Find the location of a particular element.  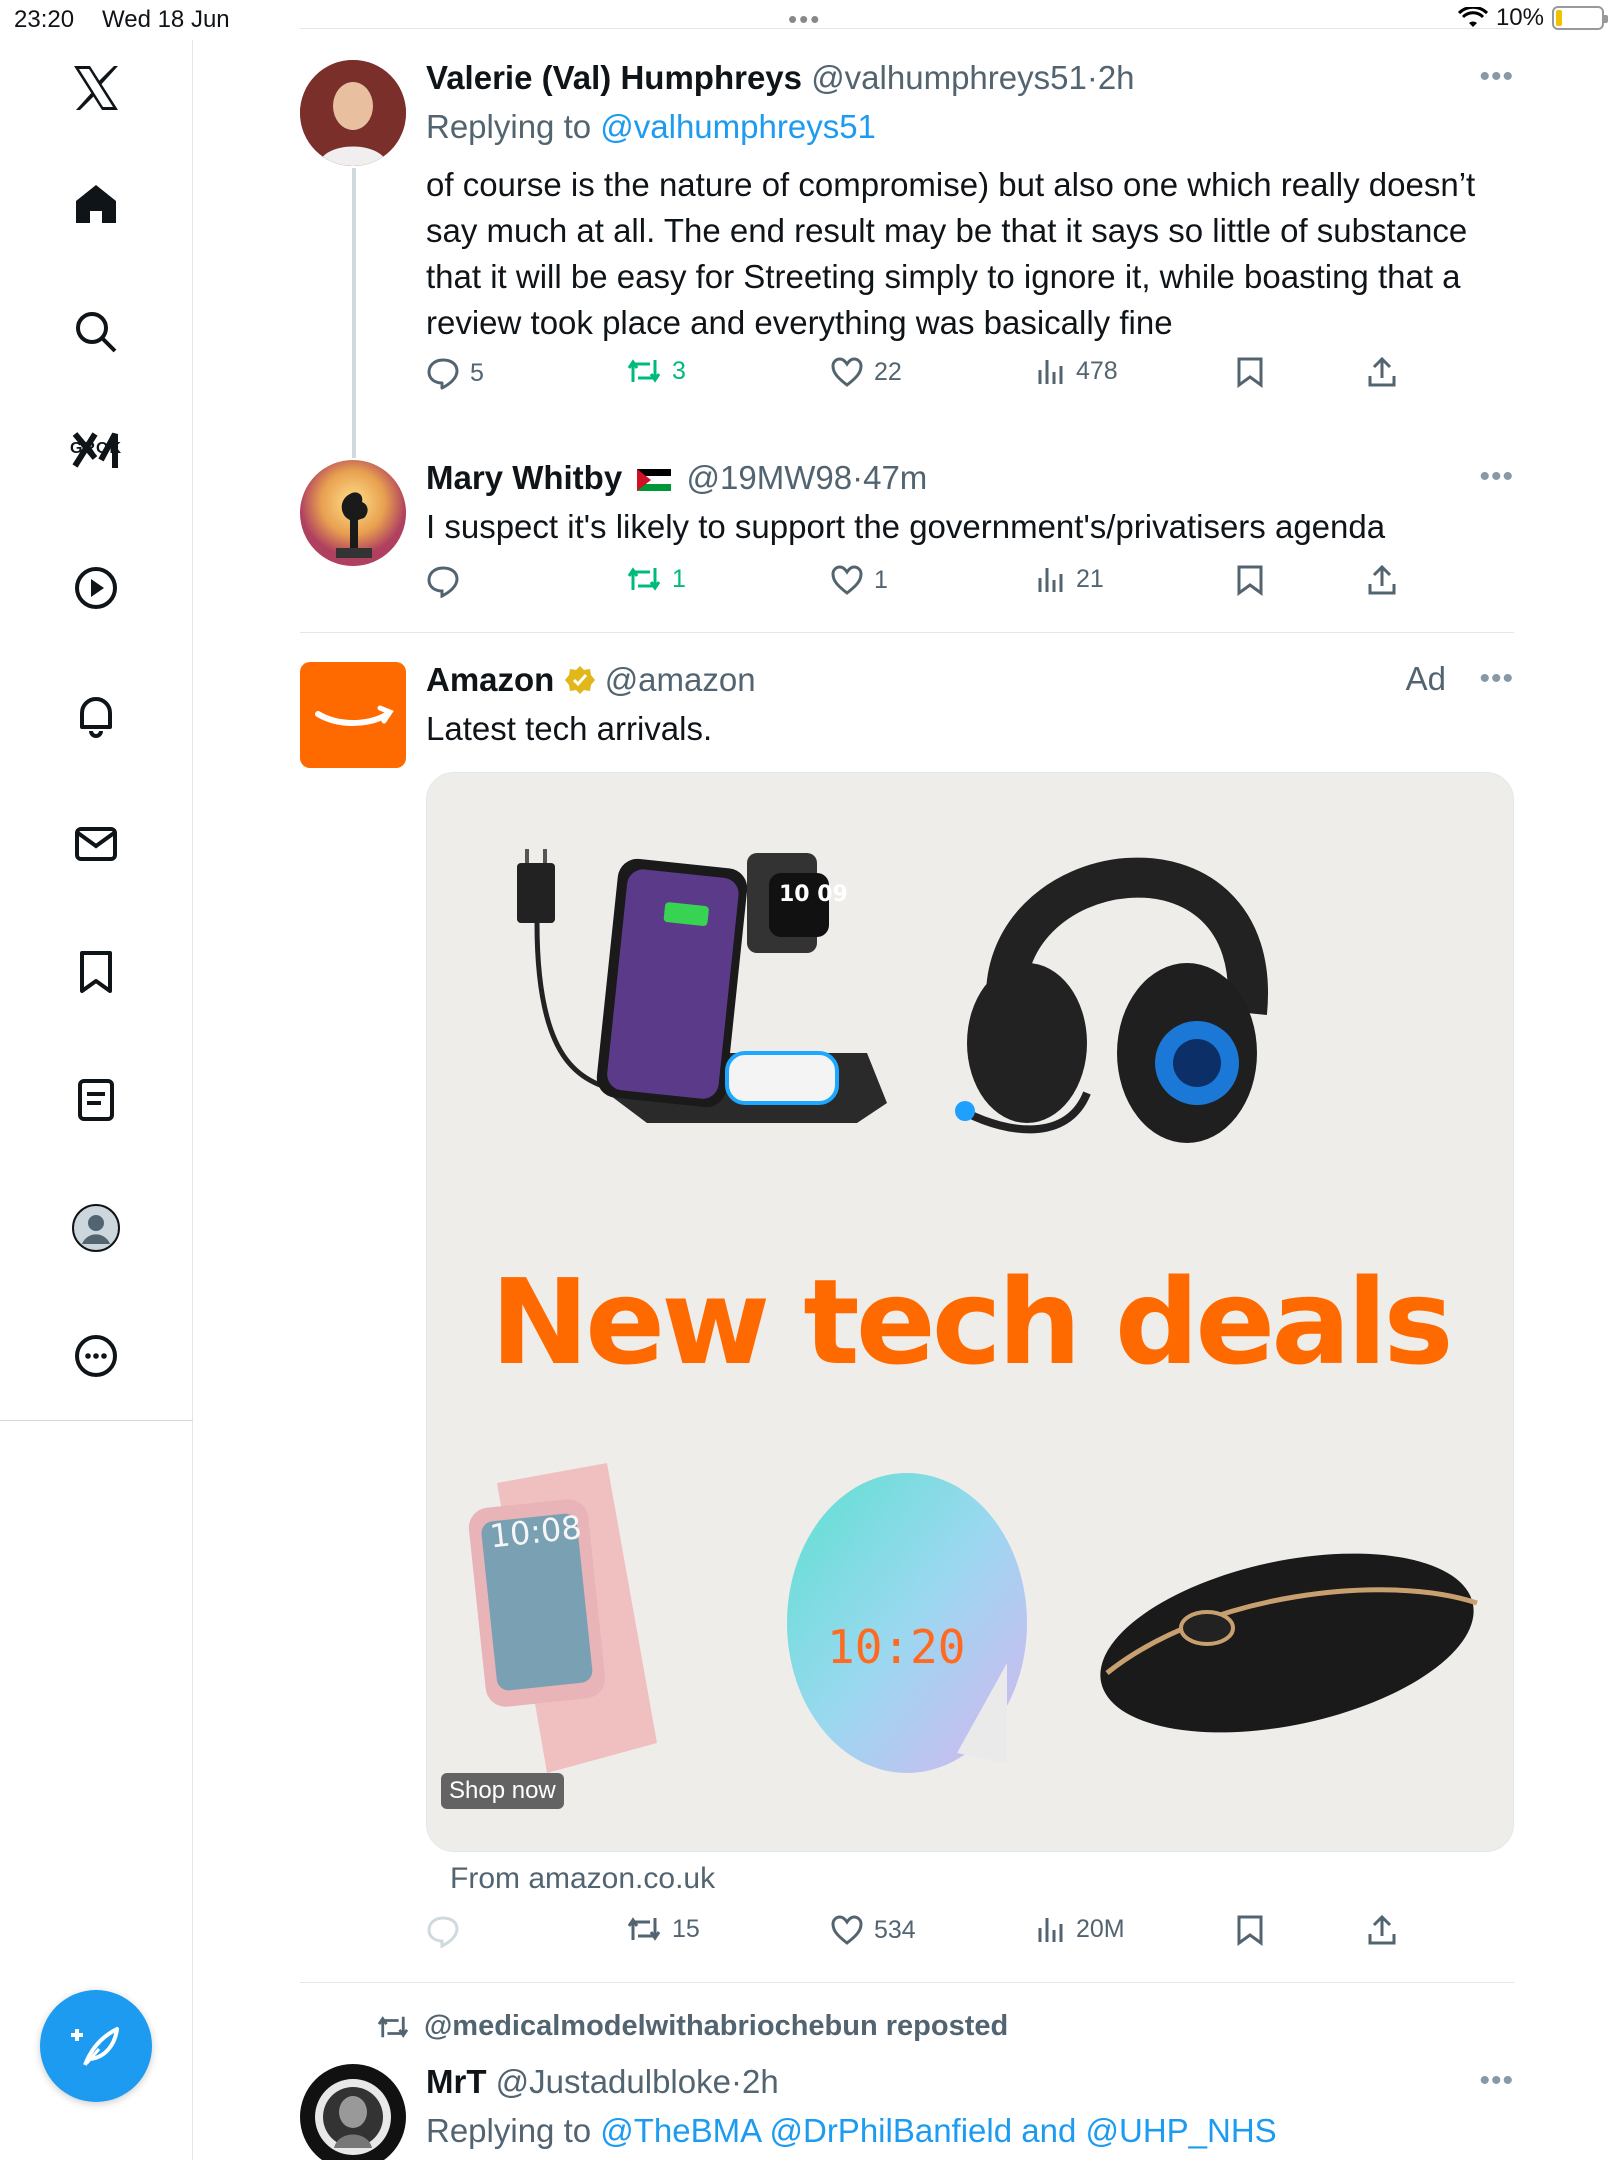

pink-smartwatch-image: 10:08 is located at coordinates (562, 1618).